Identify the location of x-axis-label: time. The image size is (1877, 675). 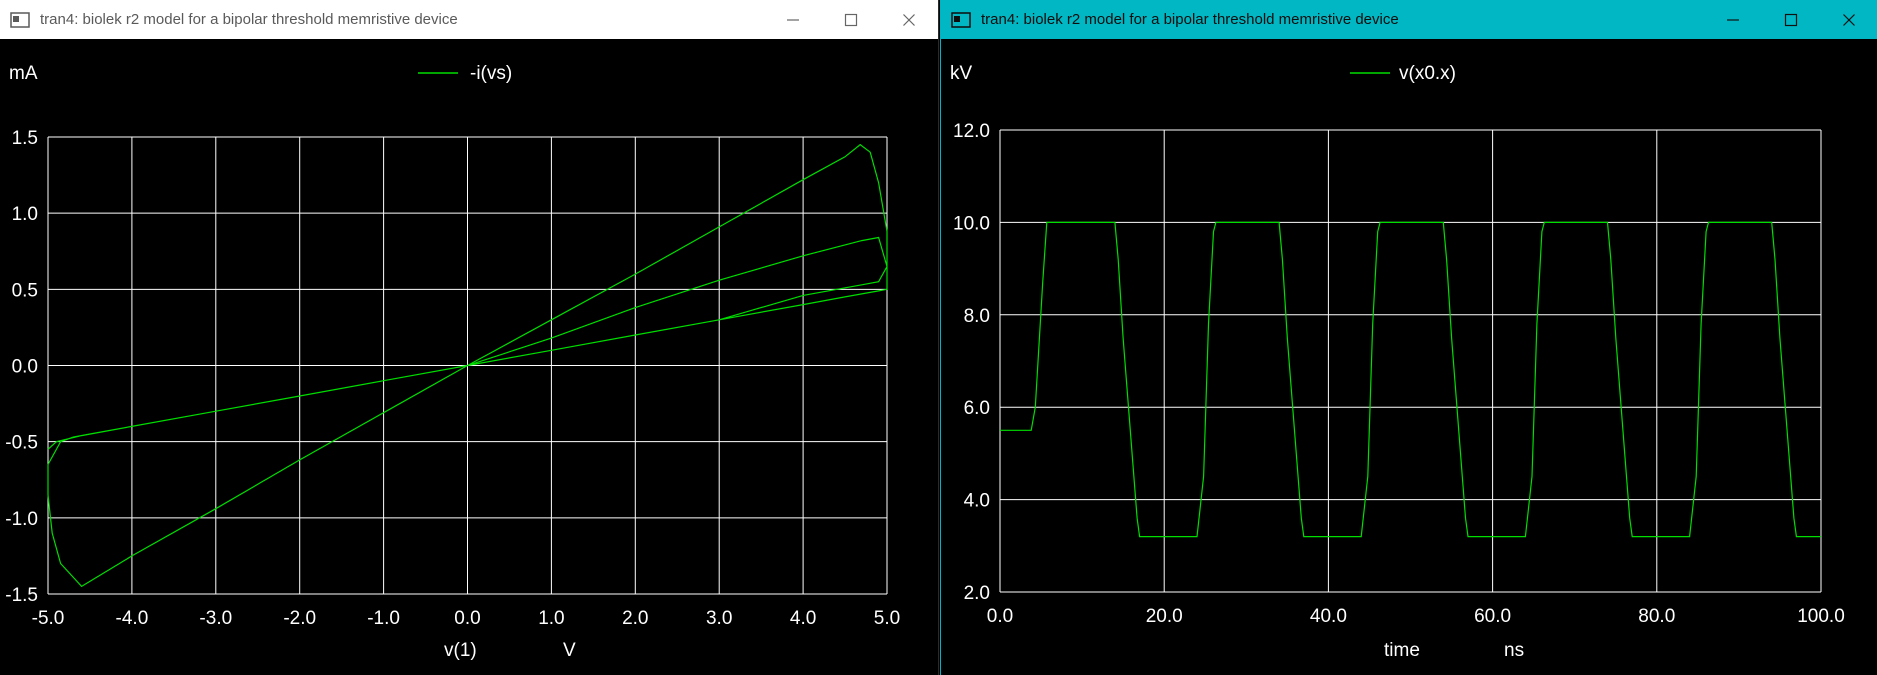
(1402, 650).